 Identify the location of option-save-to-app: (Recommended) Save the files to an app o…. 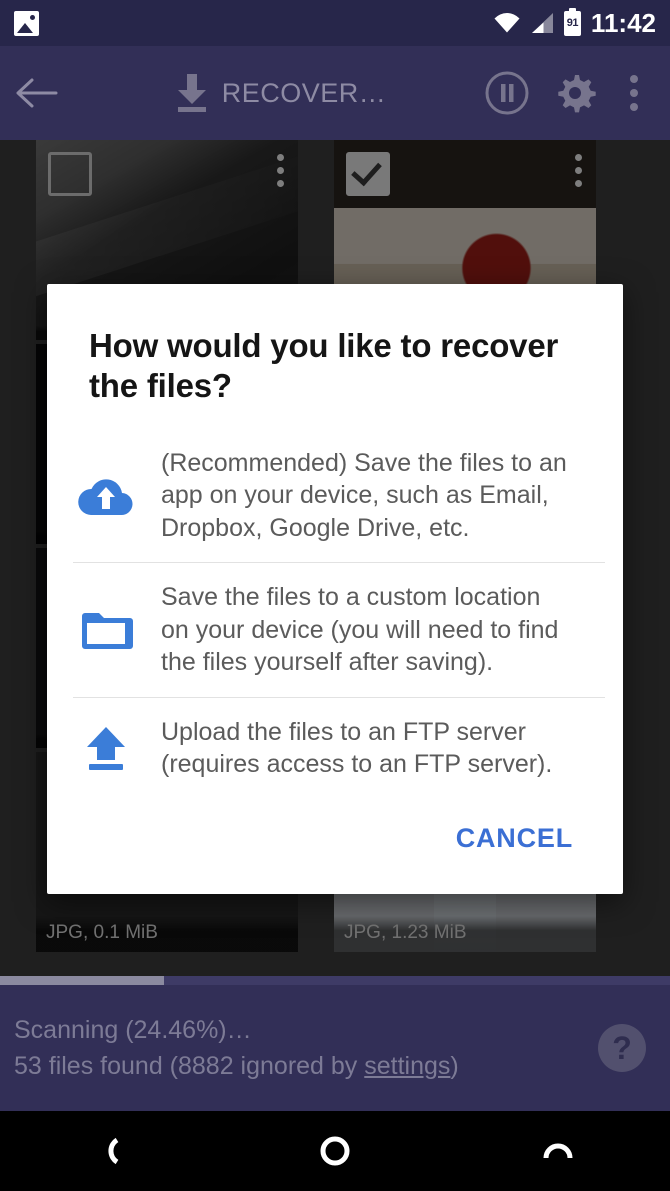
(335, 496).